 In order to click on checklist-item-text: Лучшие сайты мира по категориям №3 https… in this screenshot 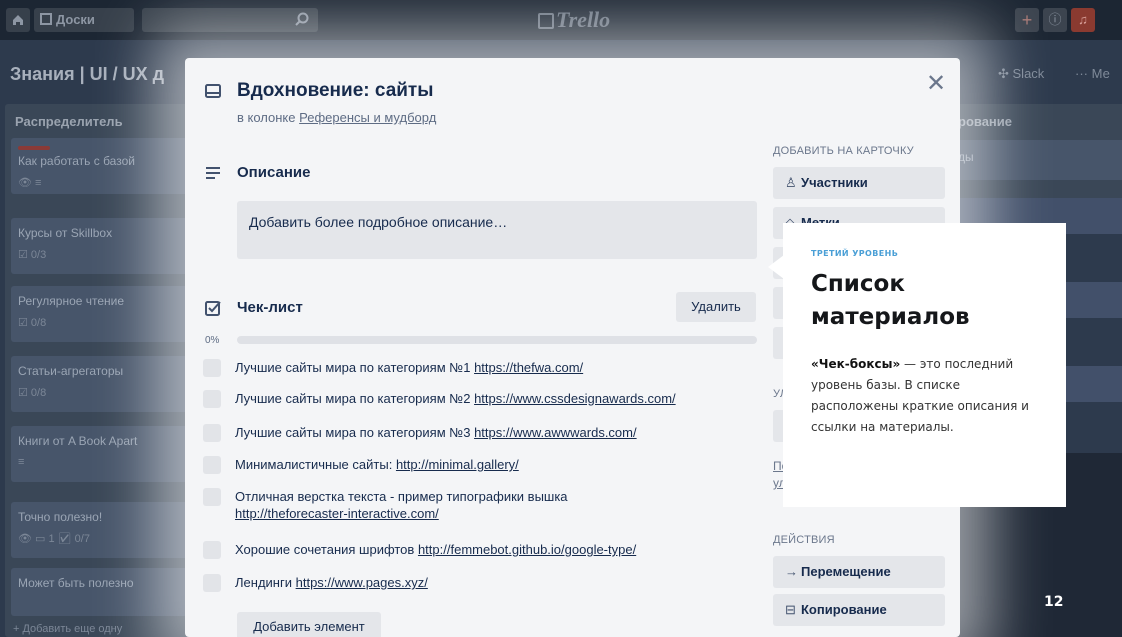, I will do `click(485, 432)`.